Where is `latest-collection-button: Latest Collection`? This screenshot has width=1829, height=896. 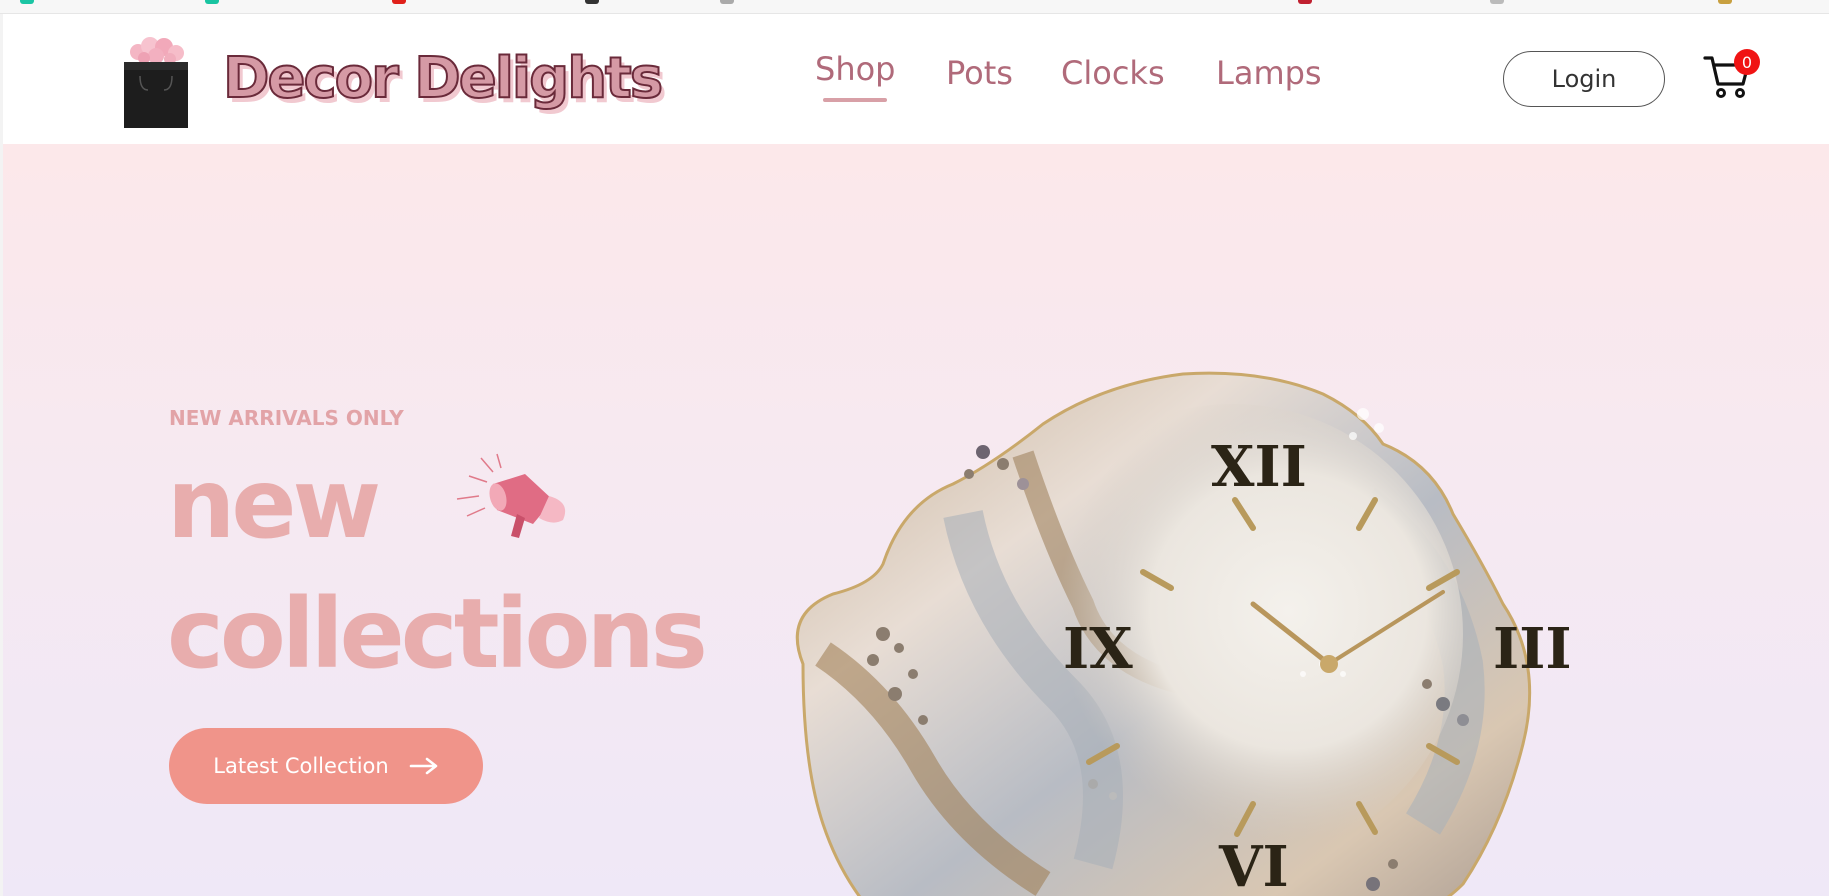
latest-collection-button: Latest Collection is located at coordinates (326, 766).